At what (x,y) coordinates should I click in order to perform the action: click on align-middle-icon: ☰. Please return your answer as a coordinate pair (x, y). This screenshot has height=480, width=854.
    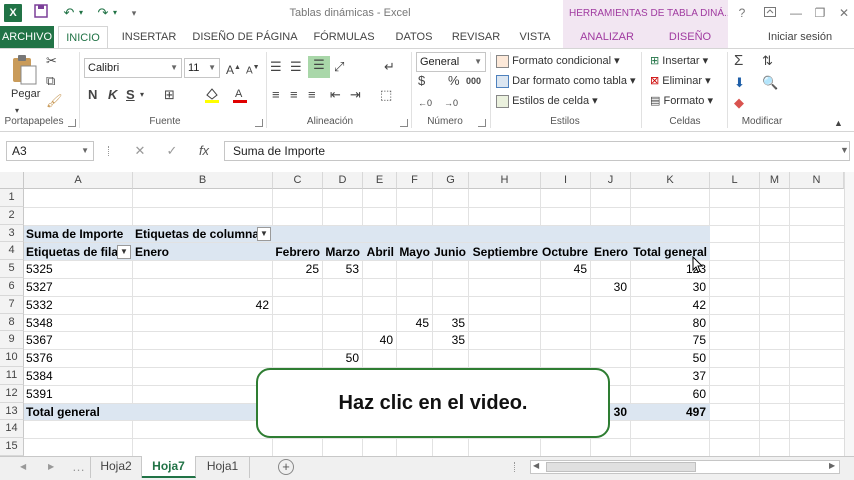
    Looking at the image, I should click on (296, 67).